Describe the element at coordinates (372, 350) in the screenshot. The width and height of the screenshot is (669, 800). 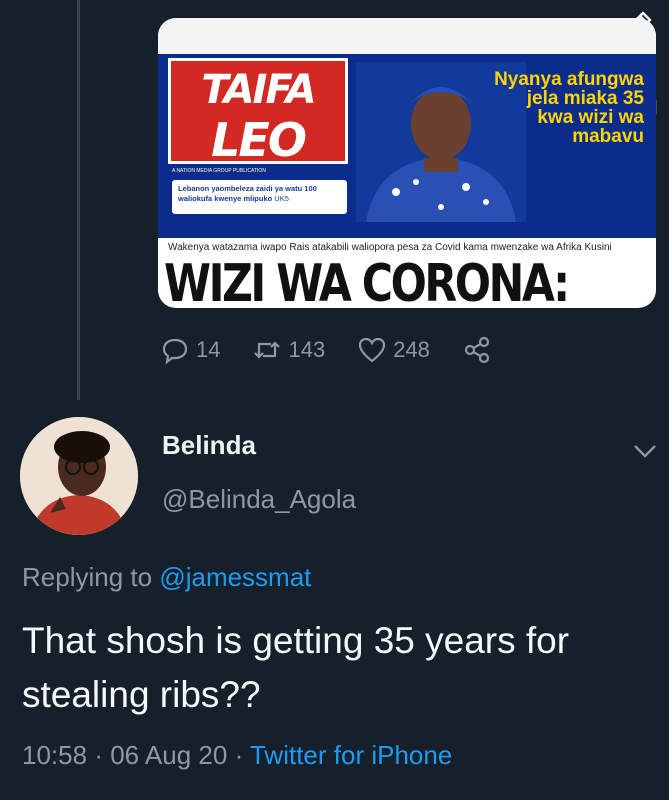
I see `heart-icon` at that location.